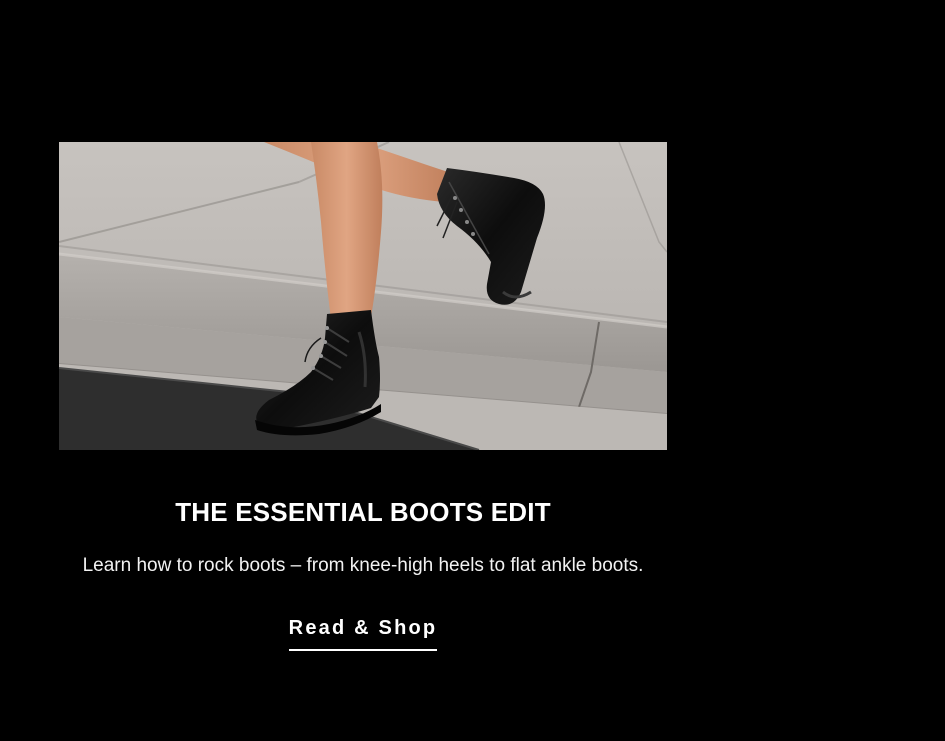 The width and height of the screenshot is (945, 741). Describe the element at coordinates (363, 512) in the screenshot. I see `promo-title: THE ESSENTIAL BOOTS EDIT` at that location.